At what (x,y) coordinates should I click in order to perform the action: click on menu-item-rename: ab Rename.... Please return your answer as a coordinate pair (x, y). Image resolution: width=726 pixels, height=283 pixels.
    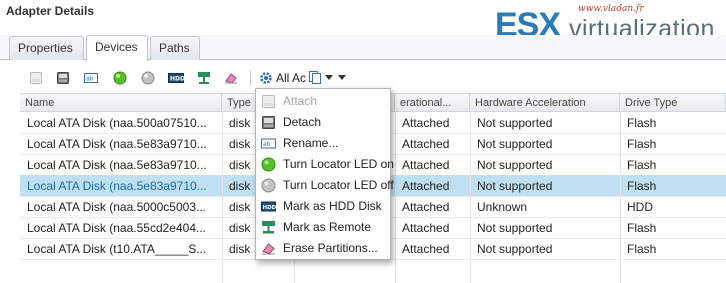
    Looking at the image, I should click on (323, 143).